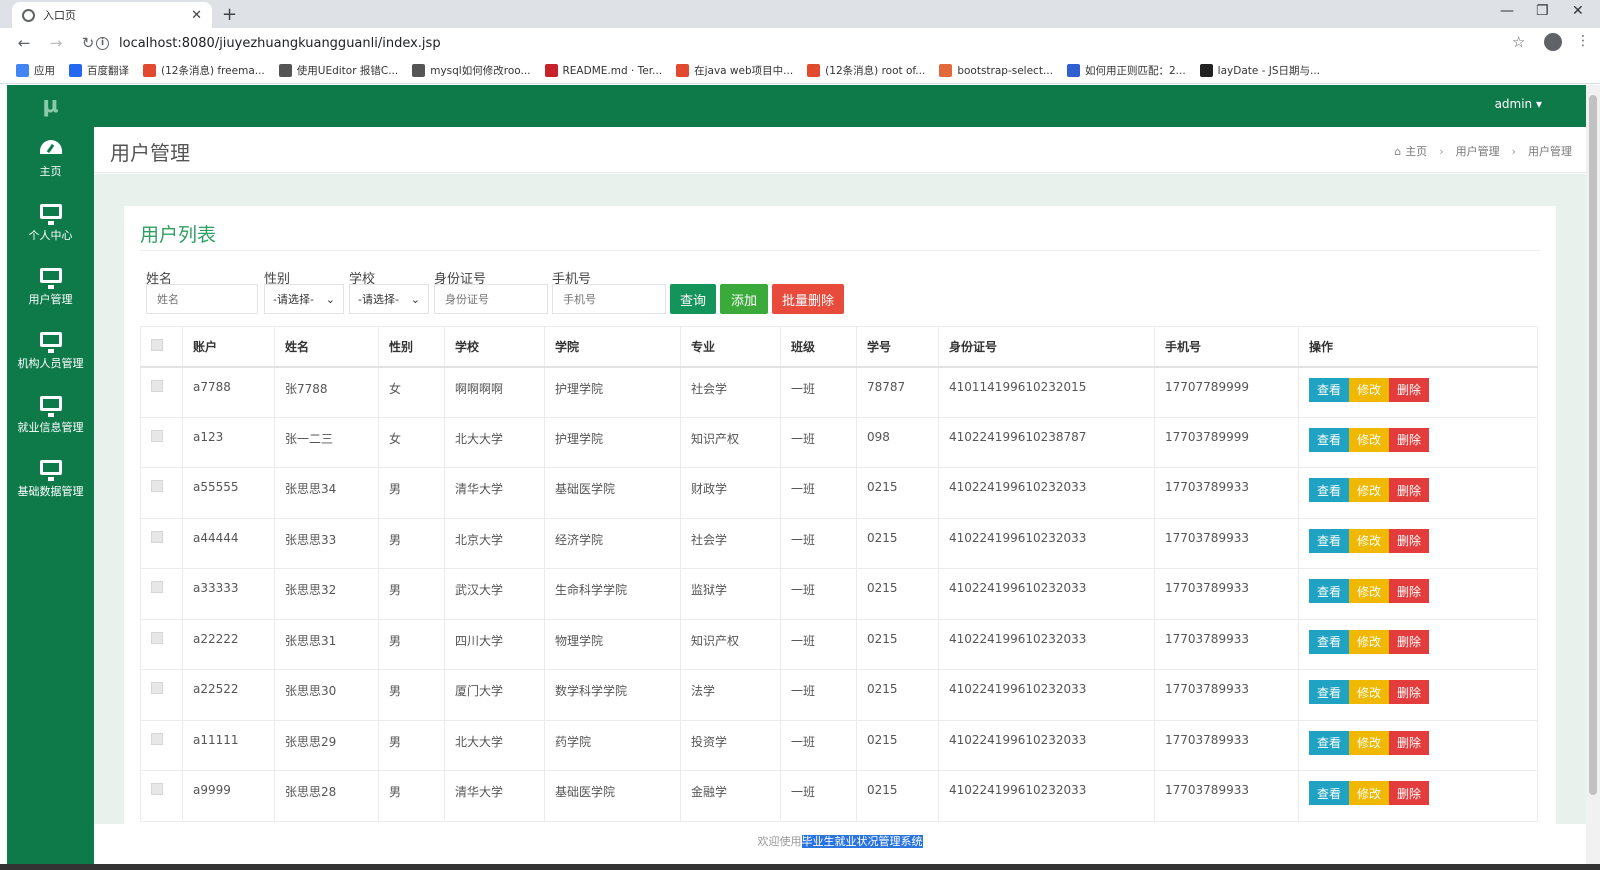  I want to click on table-cell: 张7788, so click(326, 392).